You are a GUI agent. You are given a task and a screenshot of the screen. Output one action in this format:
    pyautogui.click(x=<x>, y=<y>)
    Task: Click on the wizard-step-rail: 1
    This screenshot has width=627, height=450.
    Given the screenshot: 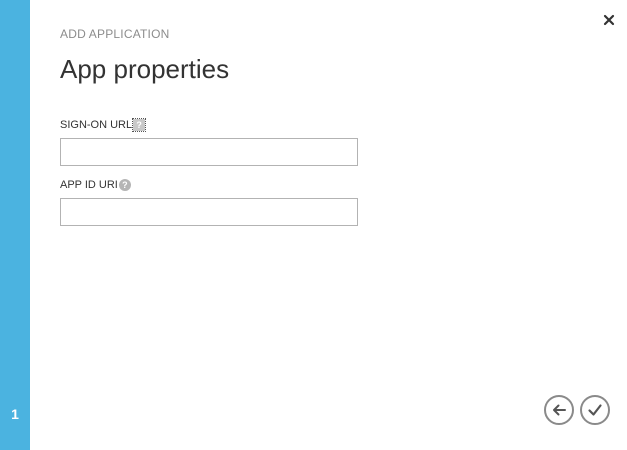 What is the action you would take?
    pyautogui.click(x=15, y=225)
    